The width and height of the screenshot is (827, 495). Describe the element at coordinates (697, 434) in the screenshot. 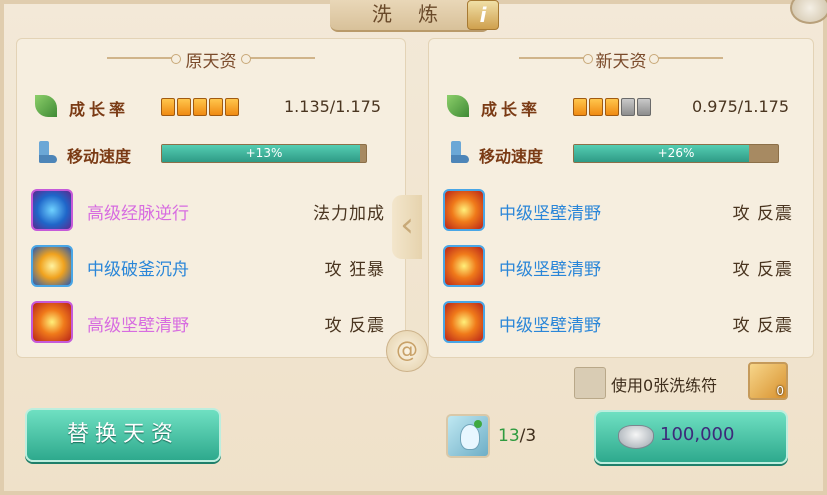

I see `cost-value: 100,000` at that location.